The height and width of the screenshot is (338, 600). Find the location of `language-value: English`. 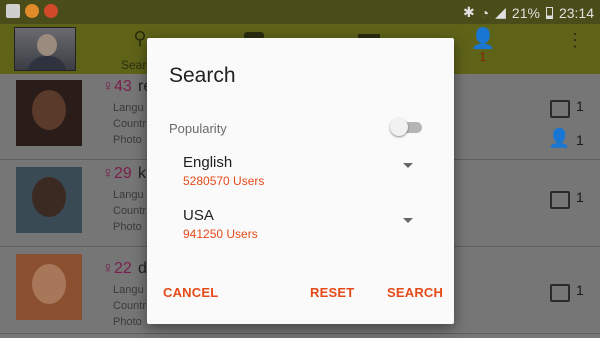

language-value: English is located at coordinates (208, 162).